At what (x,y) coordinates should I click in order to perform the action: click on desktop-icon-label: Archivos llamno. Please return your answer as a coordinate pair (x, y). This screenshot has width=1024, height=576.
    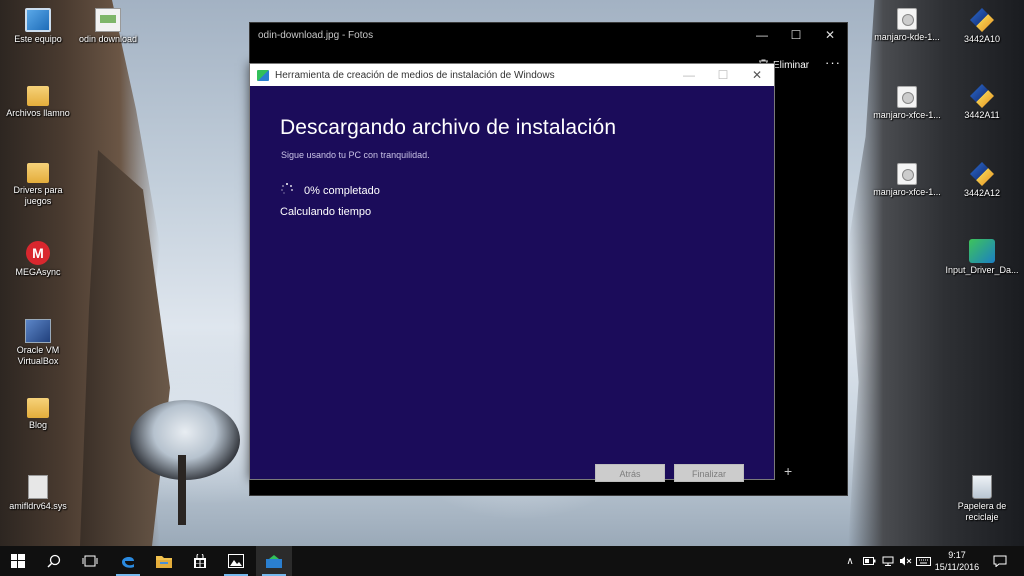
    Looking at the image, I should click on (38, 113).